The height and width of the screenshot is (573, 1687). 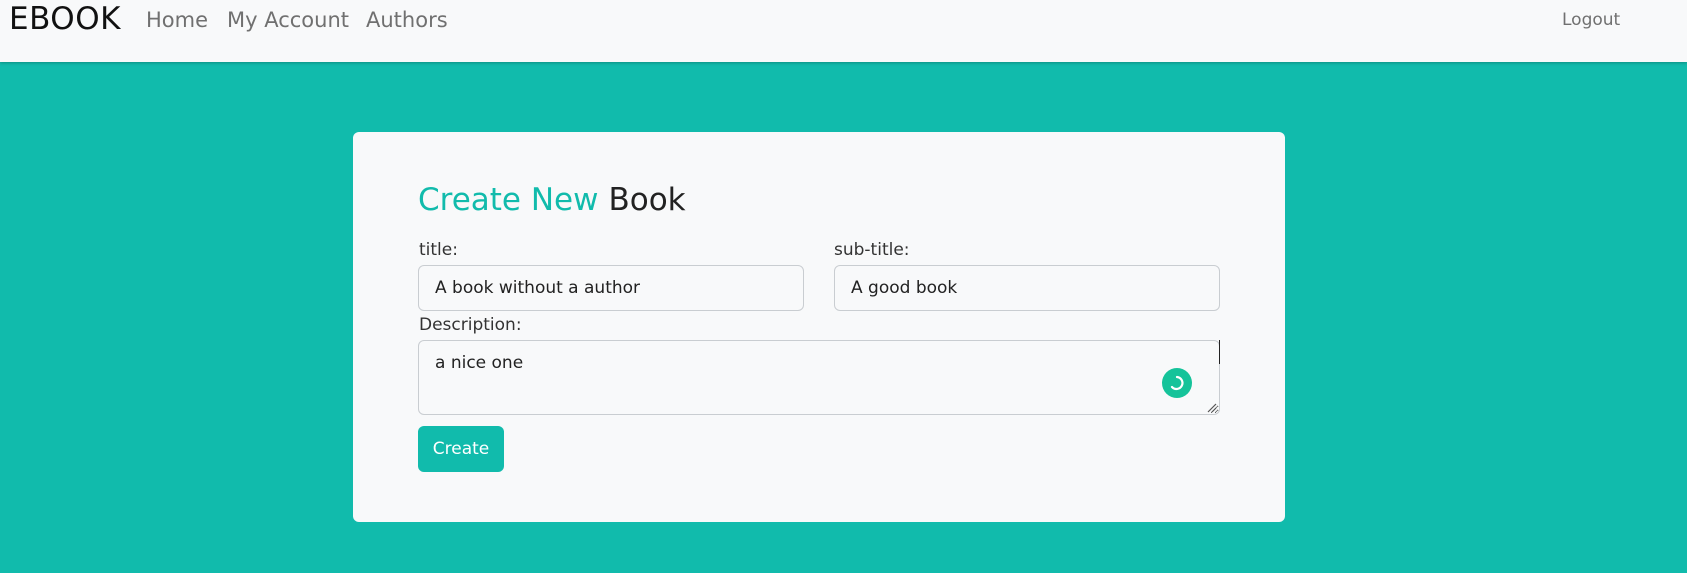 What do you see at coordinates (611, 288) in the screenshot?
I see `title-input` at bounding box center [611, 288].